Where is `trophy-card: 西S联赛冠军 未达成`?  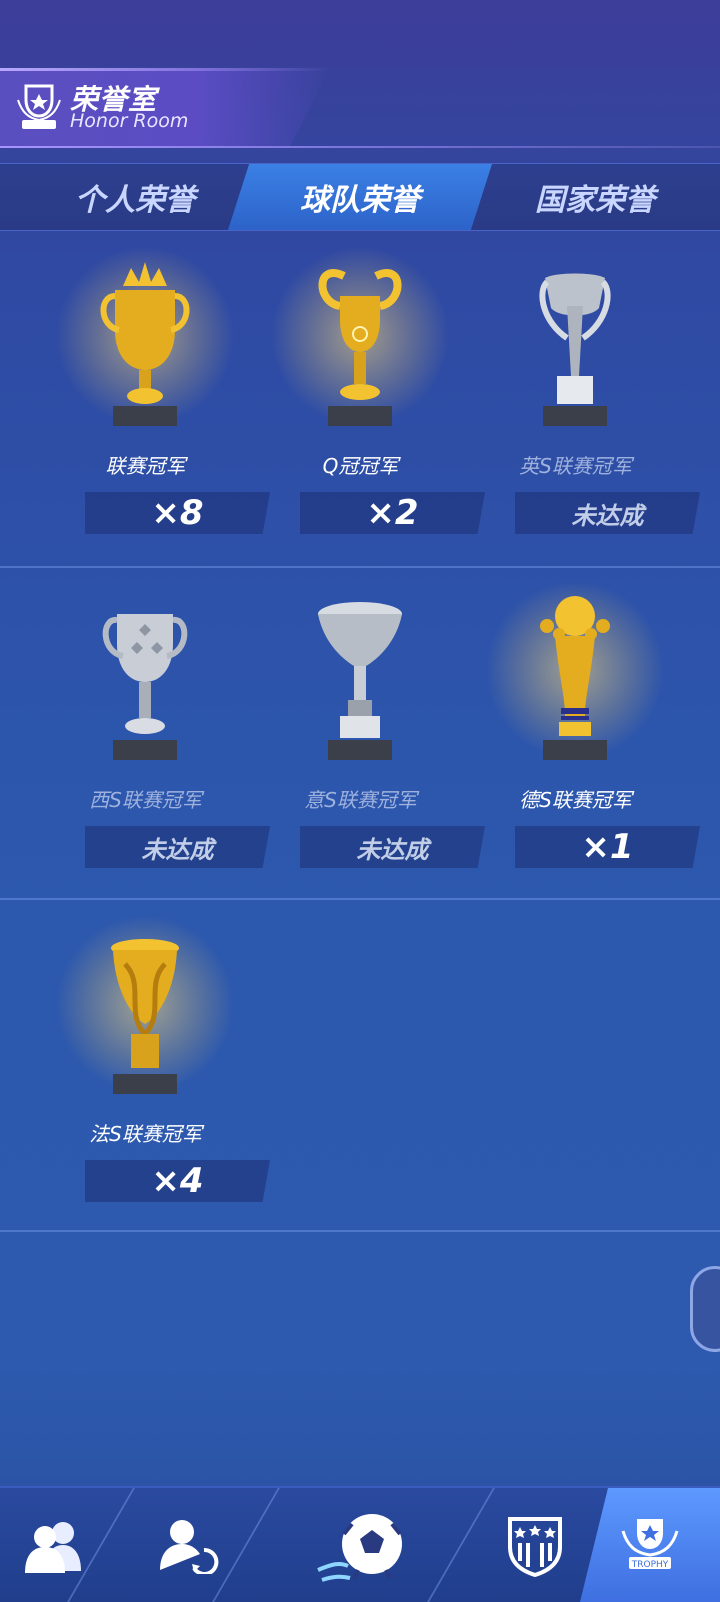 trophy-card: 西S联赛冠军 未达成 is located at coordinates (154, 730).